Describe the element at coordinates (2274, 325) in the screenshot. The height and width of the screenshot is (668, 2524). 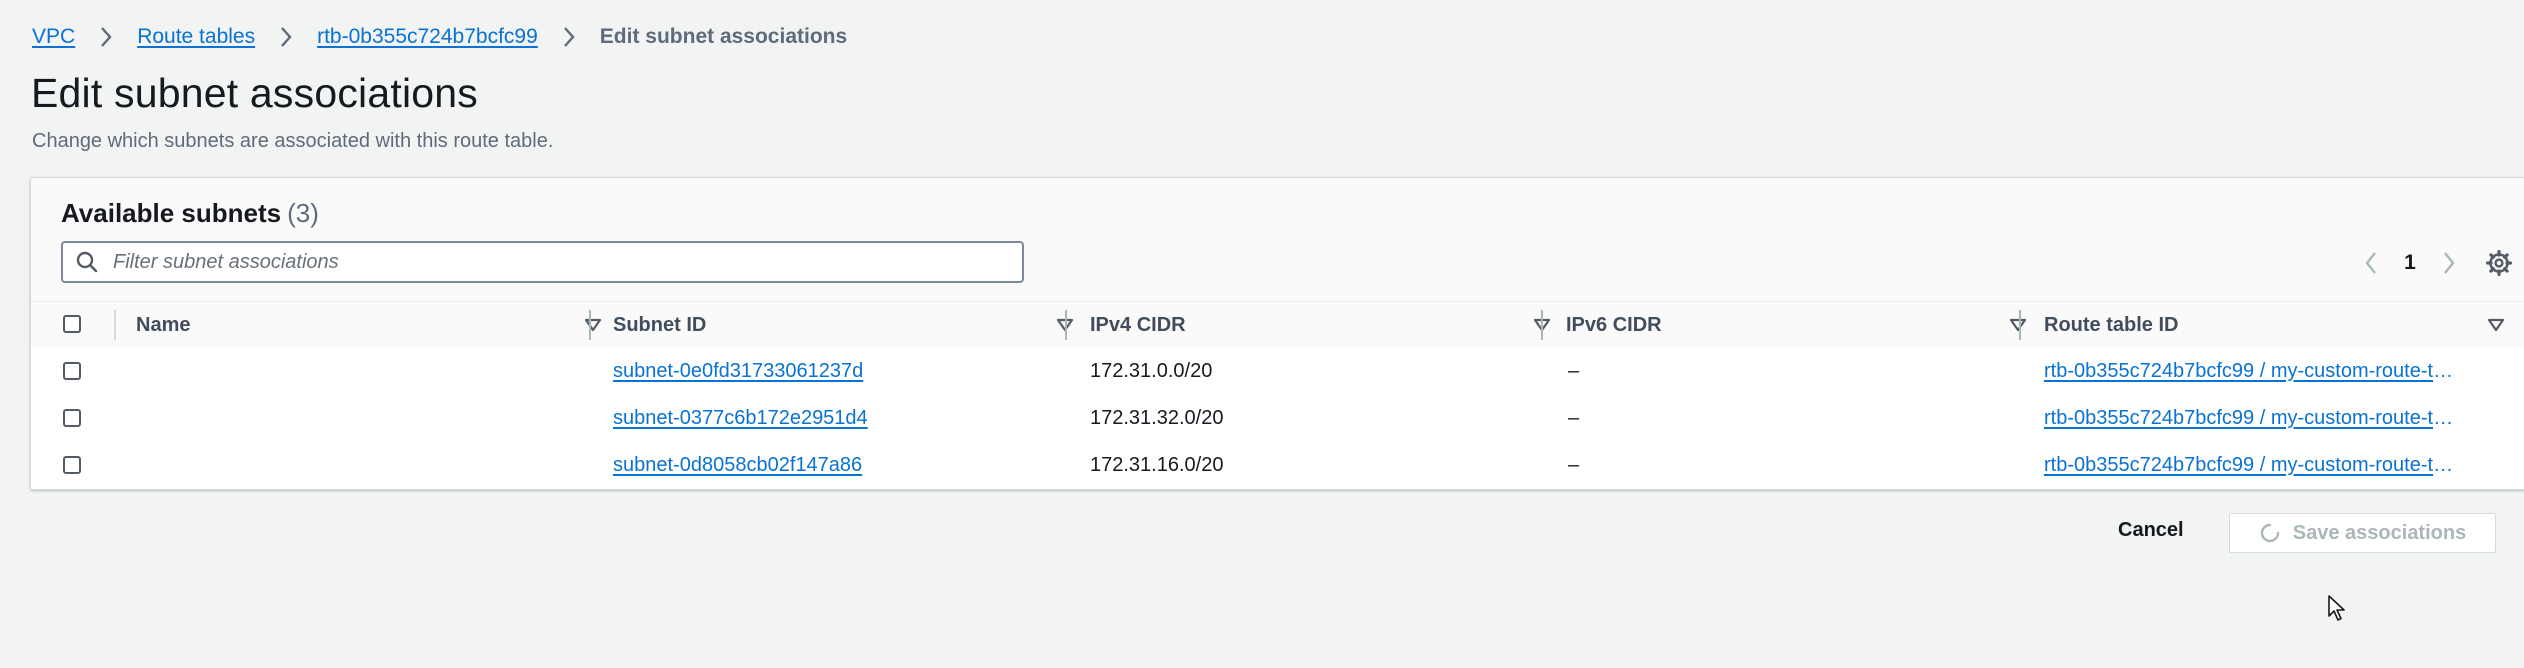
I see `column-header-route-table-id: Route table ID` at that location.